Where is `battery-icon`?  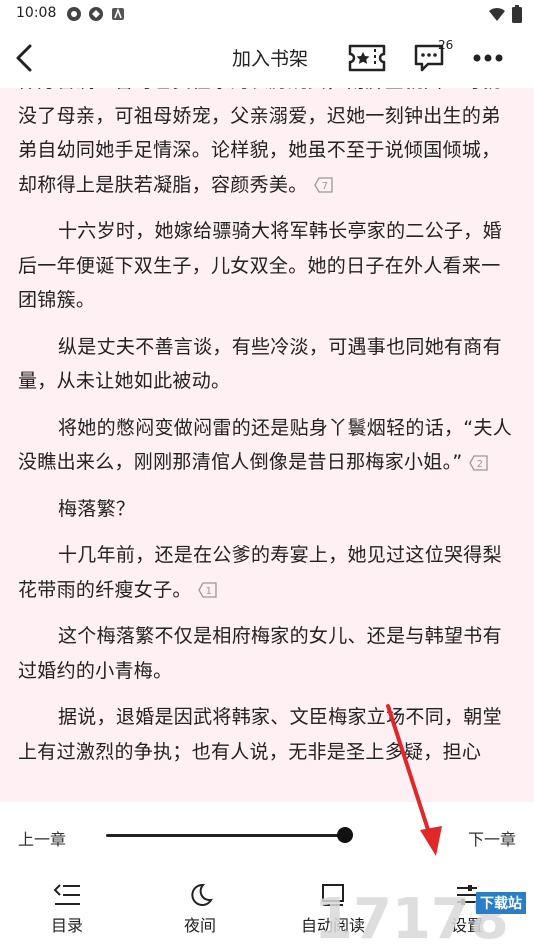
battery-icon is located at coordinates (517, 14).